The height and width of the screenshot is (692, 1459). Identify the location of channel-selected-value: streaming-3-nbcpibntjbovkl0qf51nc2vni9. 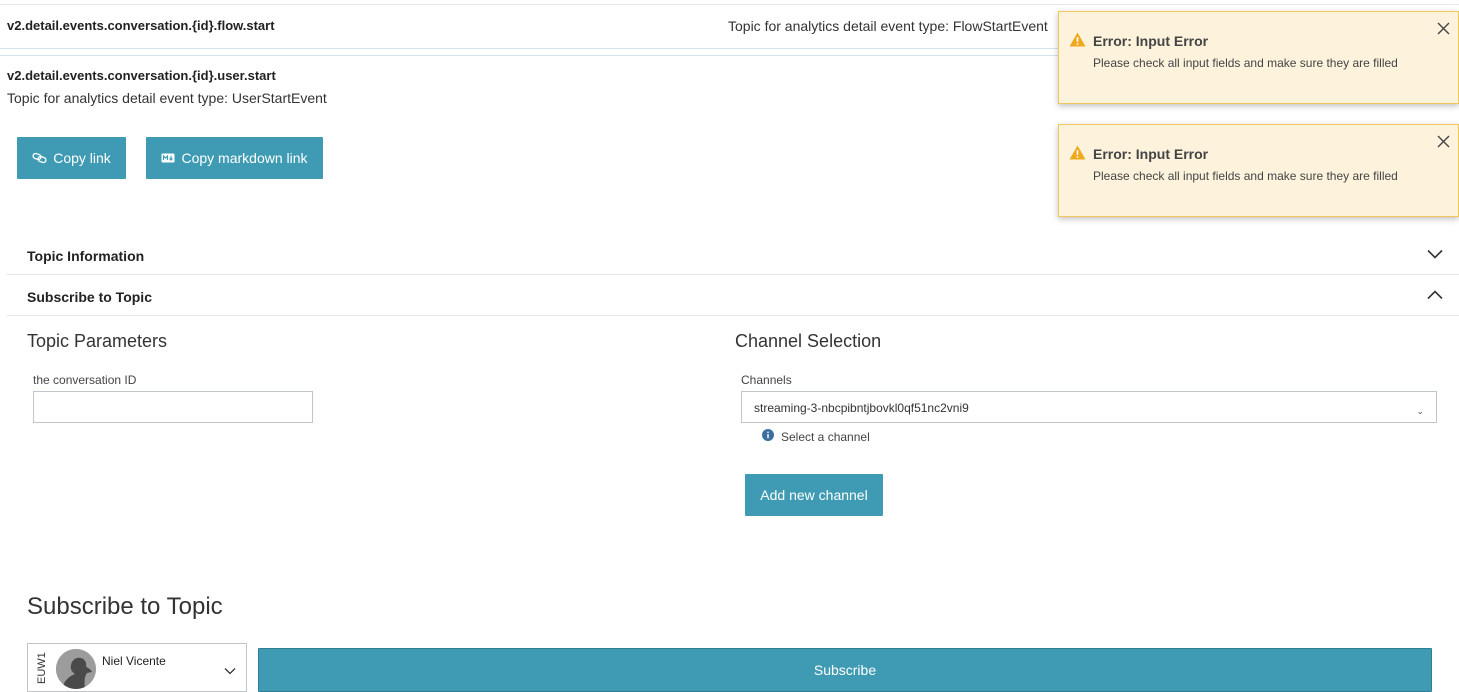
(861, 408).